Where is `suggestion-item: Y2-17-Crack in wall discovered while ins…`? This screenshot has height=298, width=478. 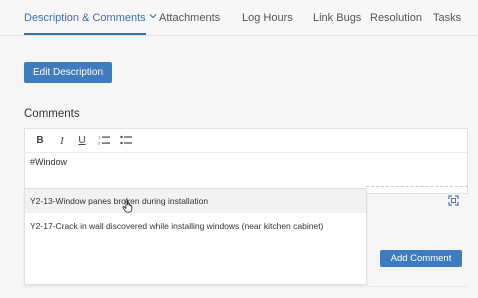
suggestion-item: Y2-17-Crack in wall discovered while ins… is located at coordinates (195, 226).